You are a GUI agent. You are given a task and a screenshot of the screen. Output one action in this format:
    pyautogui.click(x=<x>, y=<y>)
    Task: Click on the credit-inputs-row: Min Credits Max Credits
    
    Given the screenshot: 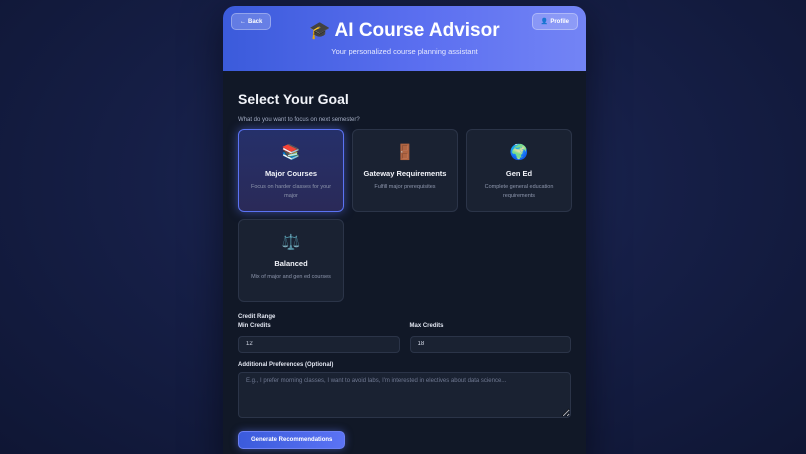 What is the action you would take?
    pyautogui.click(x=404, y=338)
    